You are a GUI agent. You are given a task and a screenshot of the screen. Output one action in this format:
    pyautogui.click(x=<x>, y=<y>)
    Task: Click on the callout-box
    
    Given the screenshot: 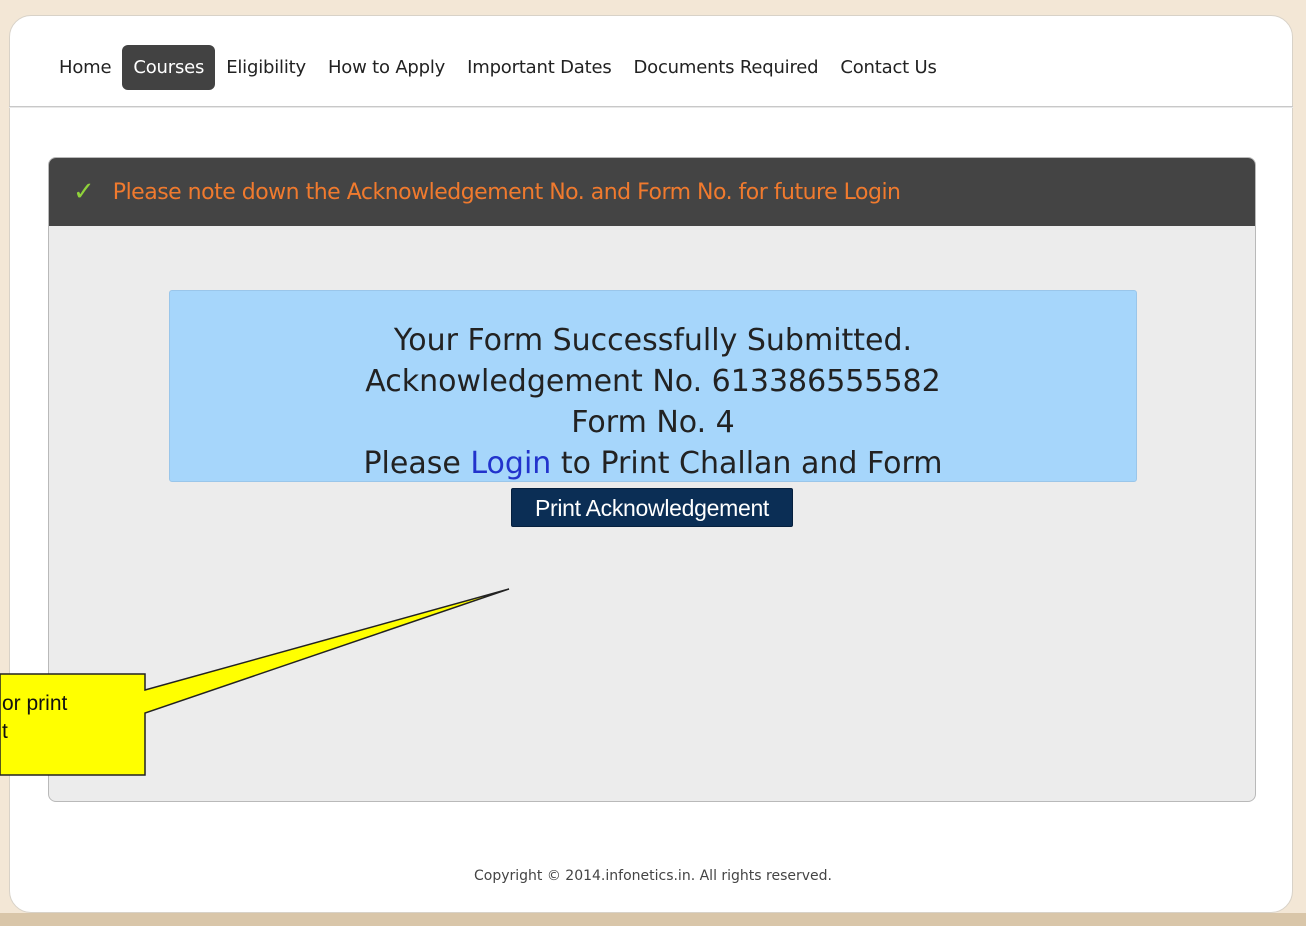 What is the action you would take?
    pyautogui.click(x=255, y=682)
    